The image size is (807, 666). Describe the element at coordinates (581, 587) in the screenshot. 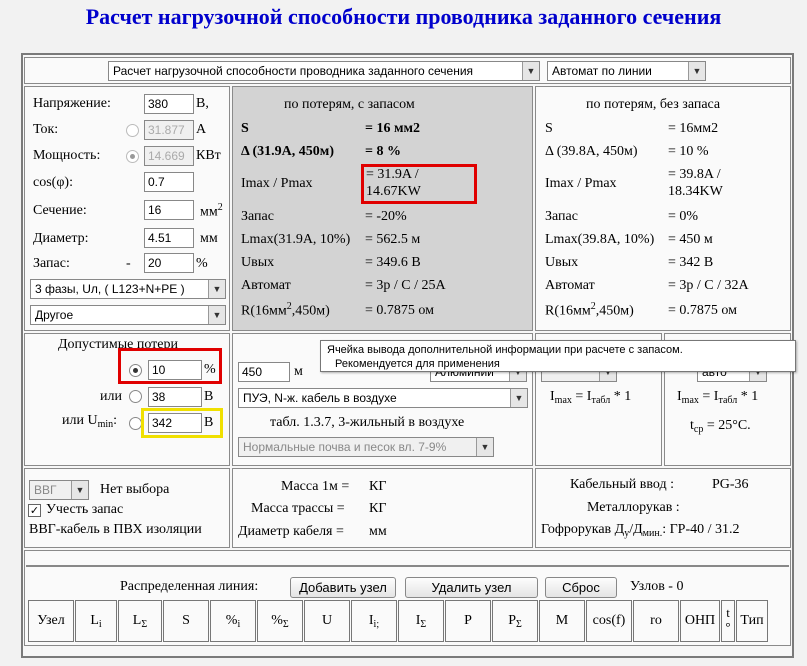

I see `reset-button: Сброс` at that location.